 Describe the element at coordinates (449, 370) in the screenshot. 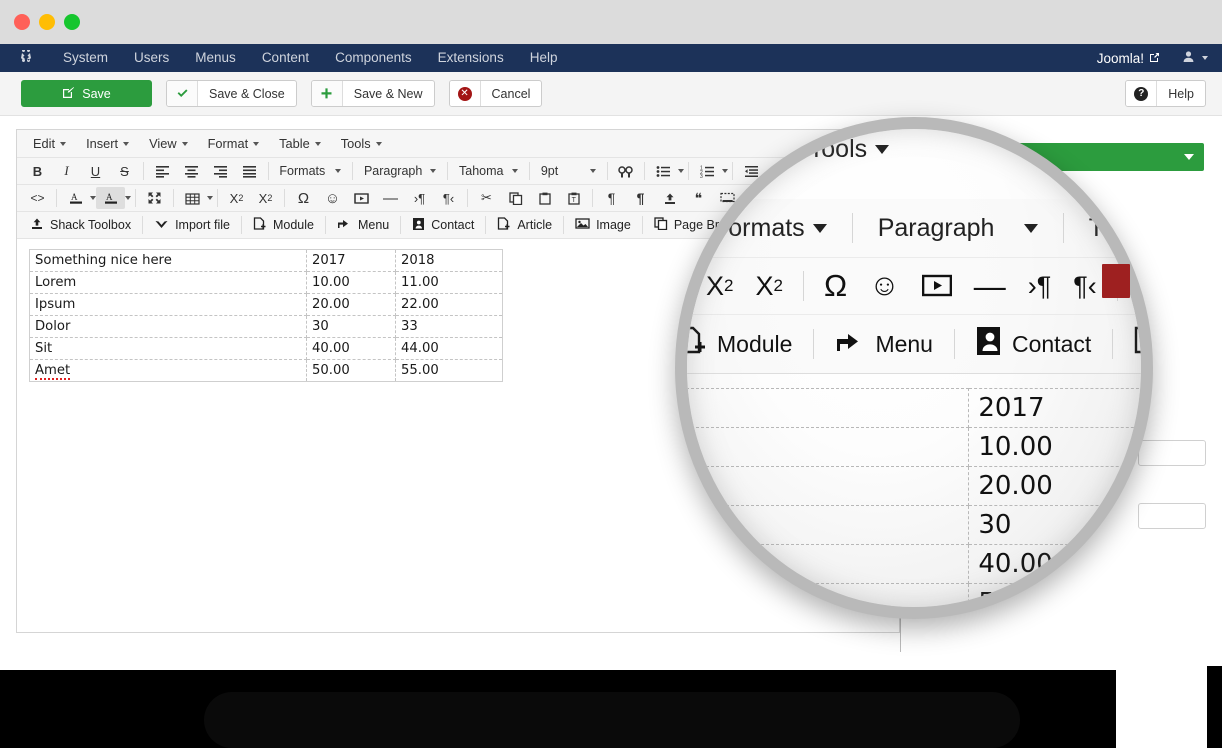

I see `table-cell: 55.00` at that location.